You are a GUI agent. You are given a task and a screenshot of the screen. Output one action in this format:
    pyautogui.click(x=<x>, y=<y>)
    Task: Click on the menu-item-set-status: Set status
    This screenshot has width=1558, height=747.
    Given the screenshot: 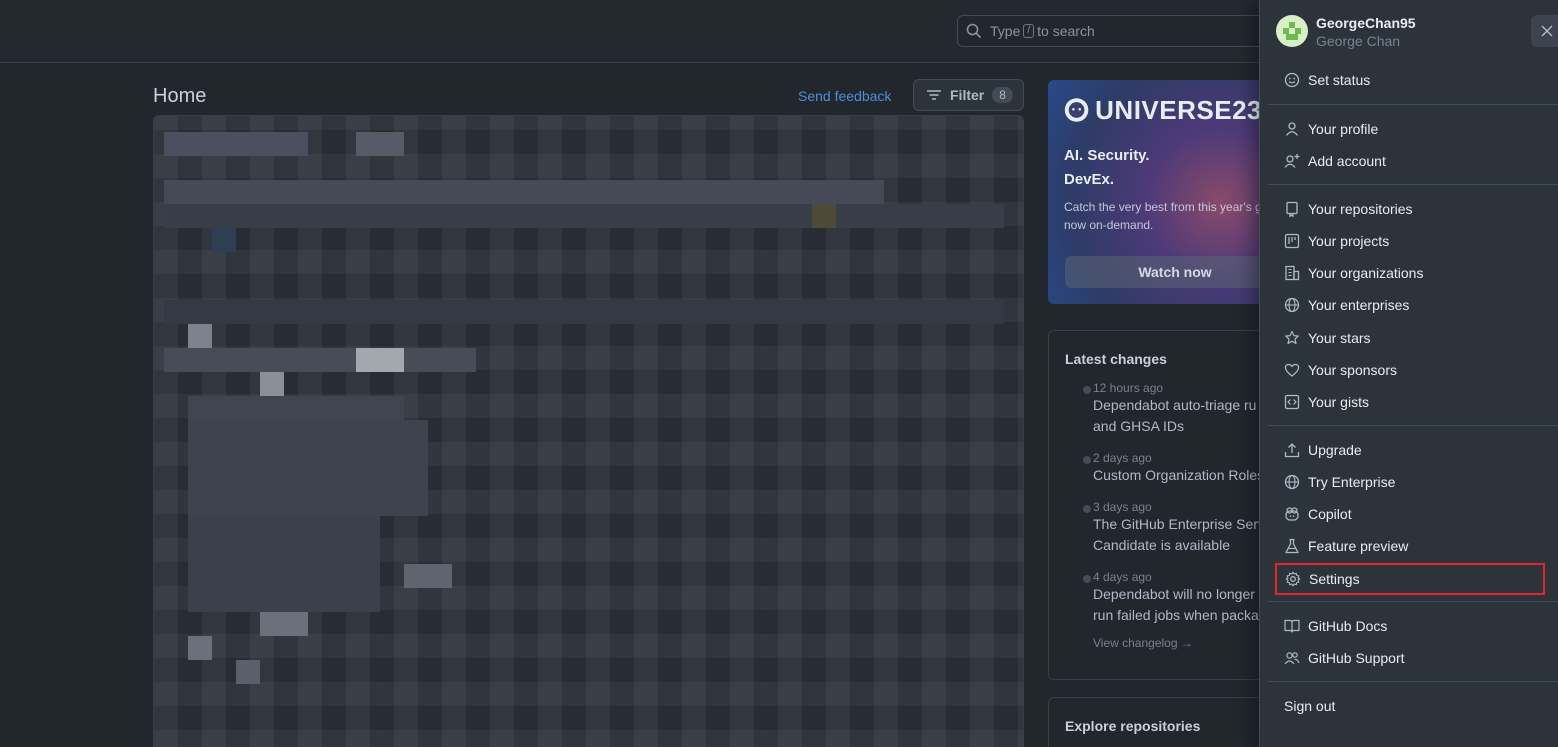 What is the action you would take?
    pyautogui.click(x=1410, y=80)
    